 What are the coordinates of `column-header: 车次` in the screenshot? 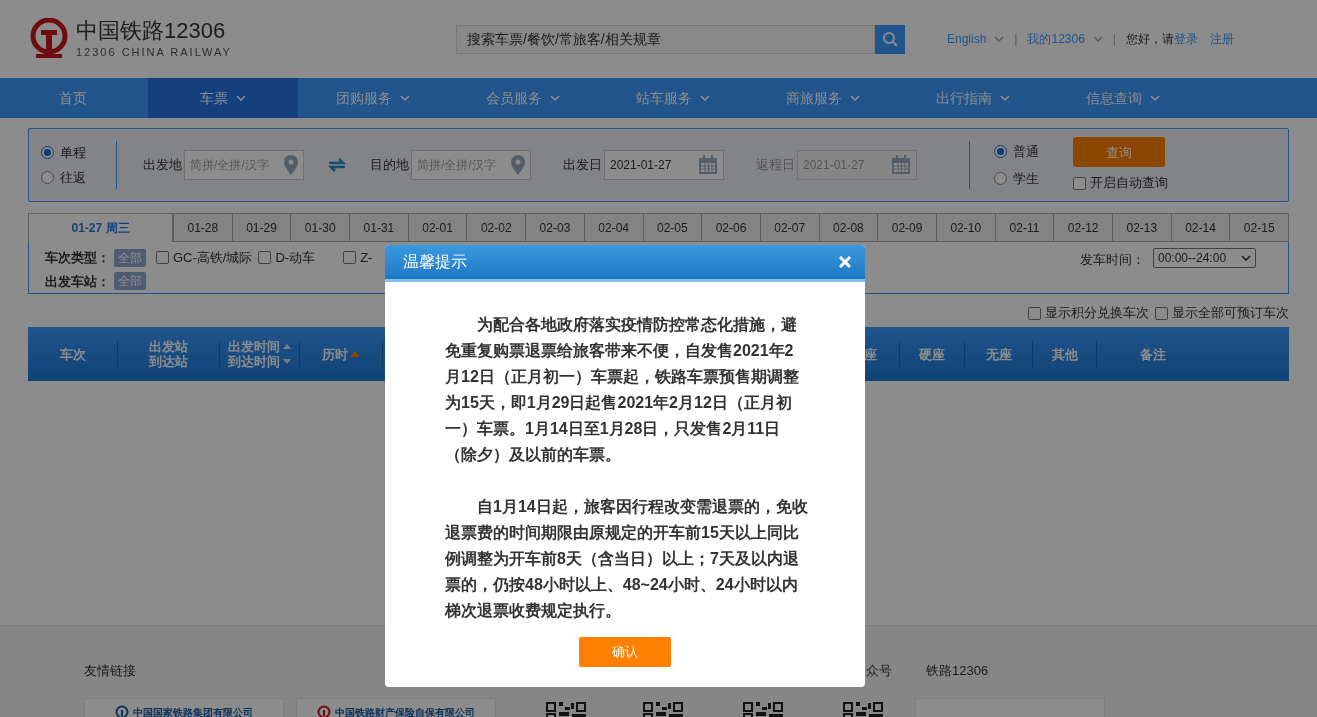 It's located at (72, 354).